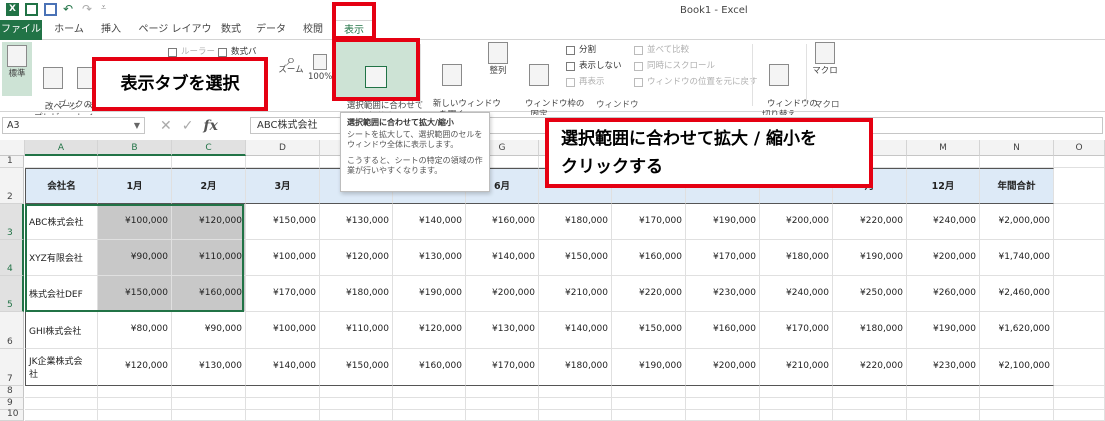 The image size is (1105, 421). I want to click on unhide-button: 再表示, so click(585, 82).